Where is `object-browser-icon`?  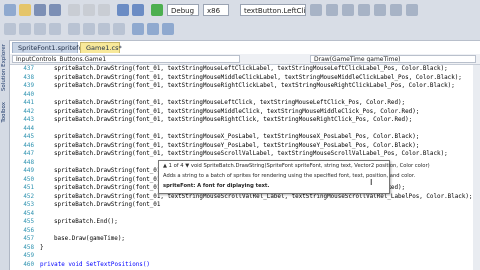
object-browser-icon is located at coordinates (364, 10).